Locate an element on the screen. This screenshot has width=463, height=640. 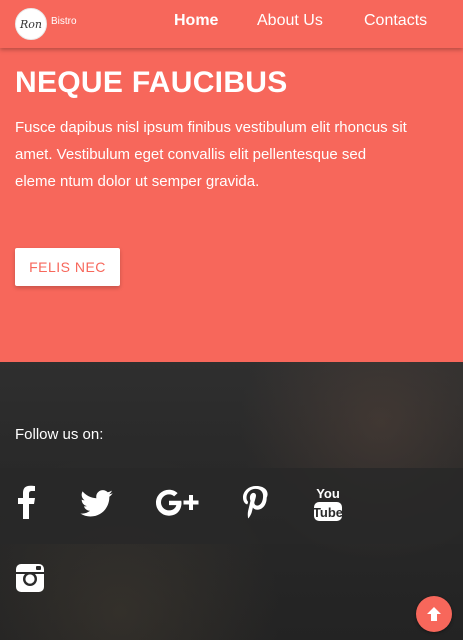
navbar: Ron Bistro Home About Us Contacts is located at coordinates (231, 24).